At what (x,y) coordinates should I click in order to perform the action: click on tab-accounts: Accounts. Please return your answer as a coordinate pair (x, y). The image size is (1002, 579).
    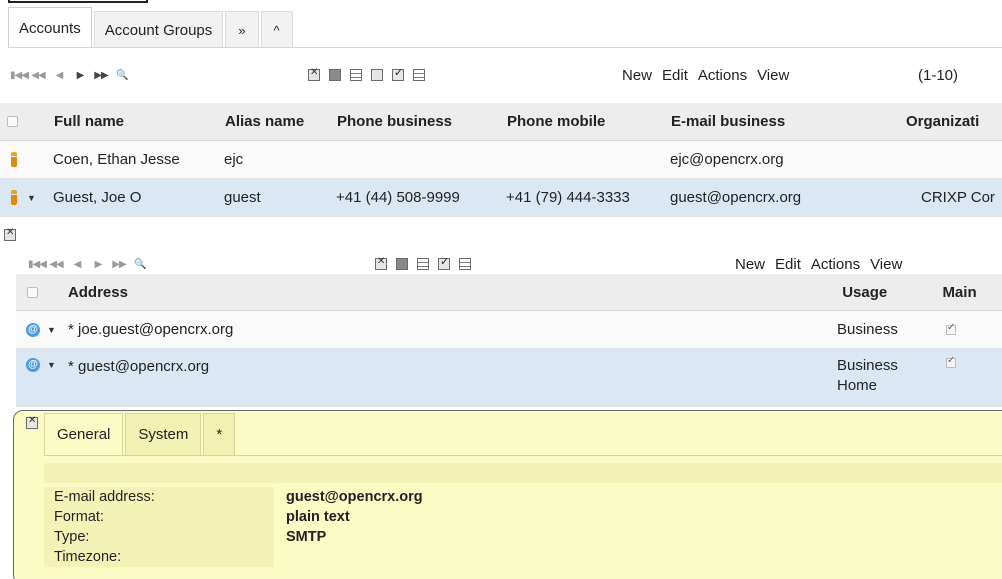
    Looking at the image, I should click on (50, 27).